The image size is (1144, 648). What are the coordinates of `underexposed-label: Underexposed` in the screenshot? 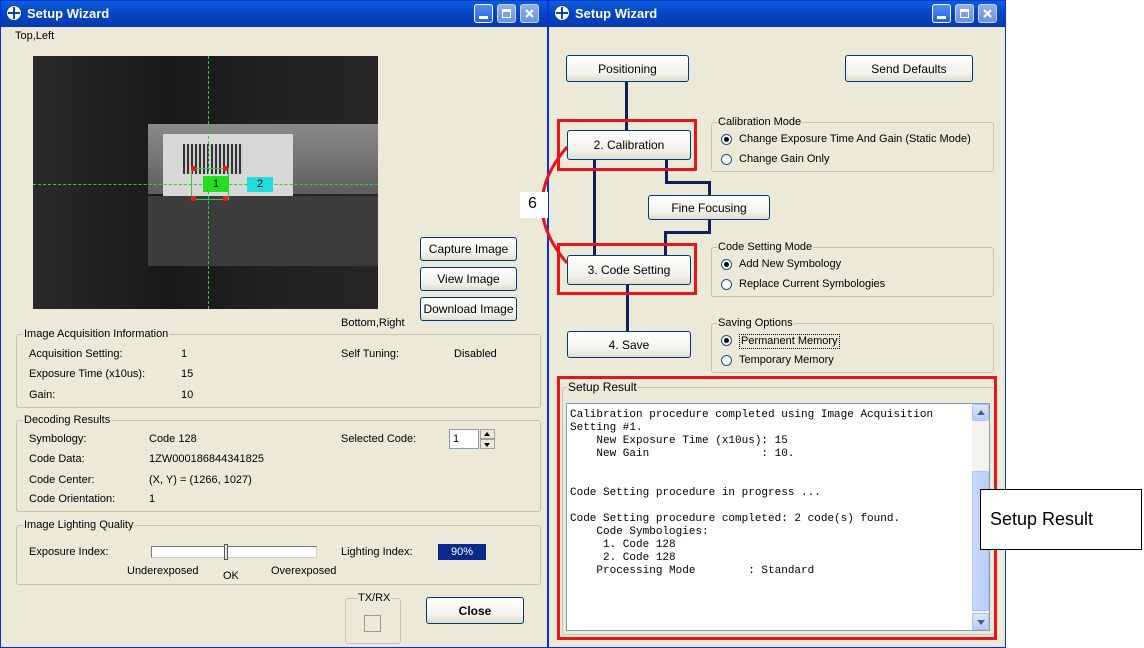 It's located at (163, 571).